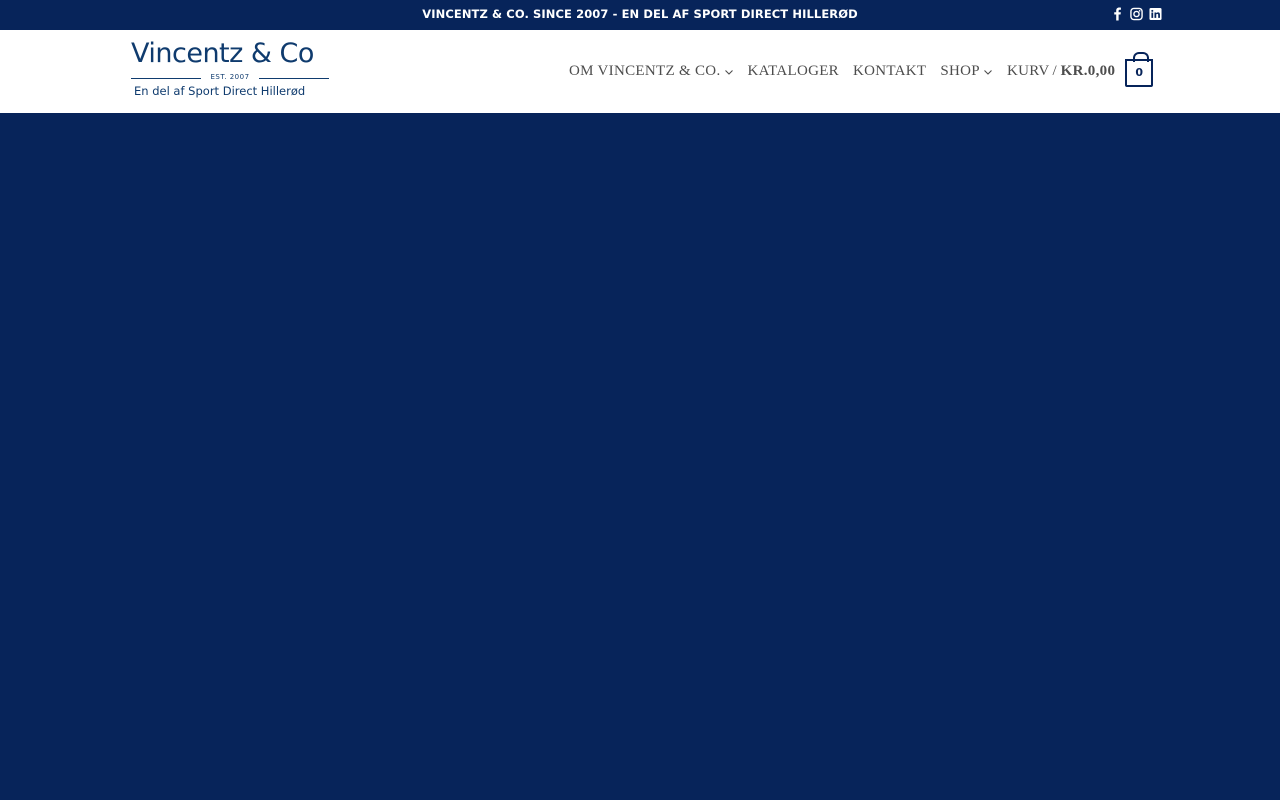 The width and height of the screenshot is (1280, 800). I want to click on nav-item-label: KATALOGER, so click(793, 71).